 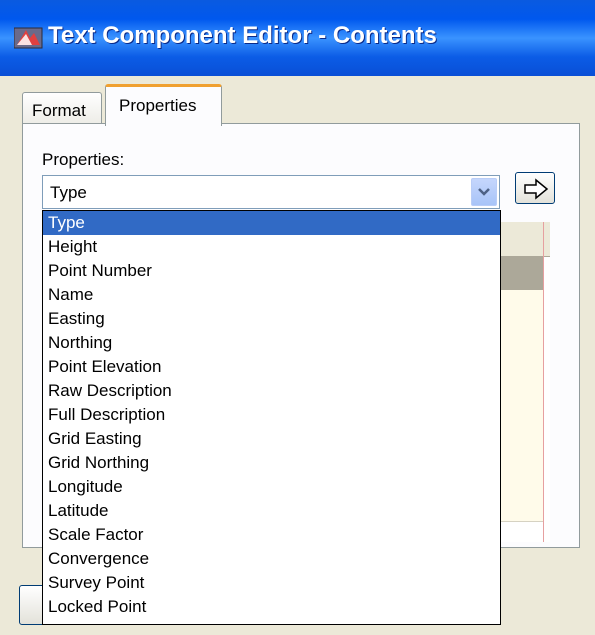 I want to click on dropdown-option: Locked Point, so click(x=271, y=607).